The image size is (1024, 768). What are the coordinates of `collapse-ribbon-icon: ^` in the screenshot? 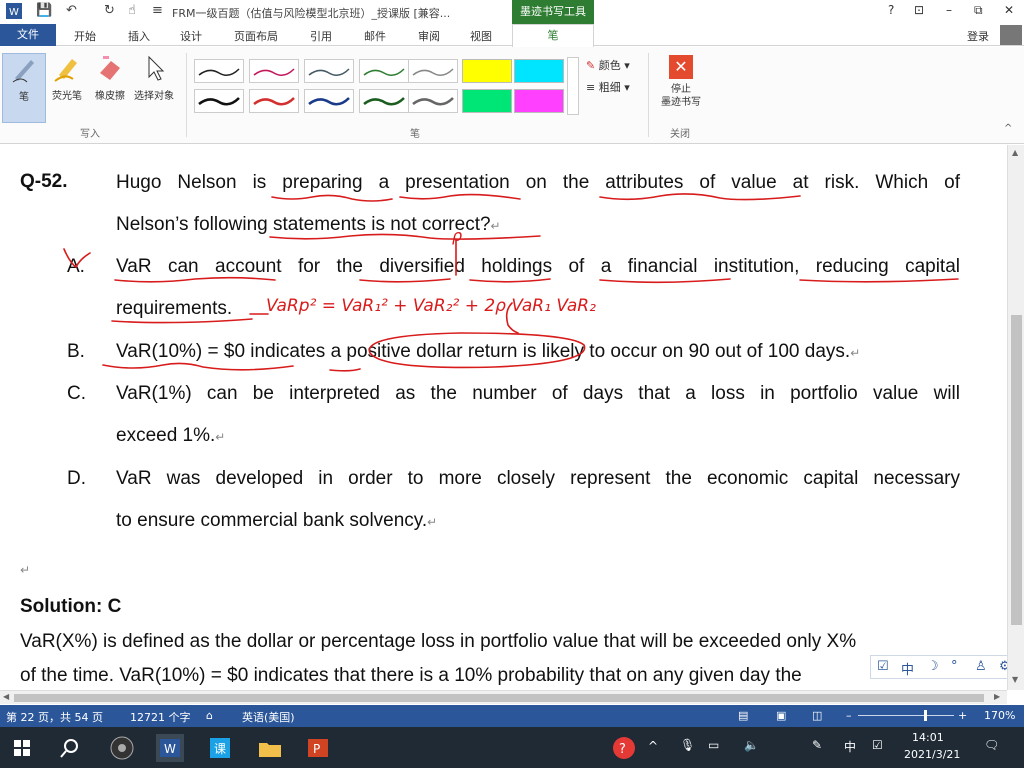 It's located at (1008, 128).